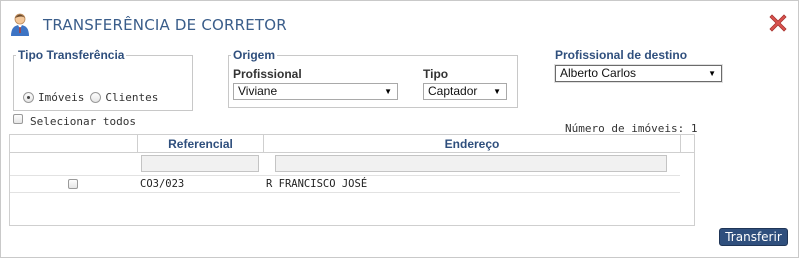 The image size is (799, 258). What do you see at coordinates (453, 91) in the screenshot?
I see `tipo-select-value: Captador` at bounding box center [453, 91].